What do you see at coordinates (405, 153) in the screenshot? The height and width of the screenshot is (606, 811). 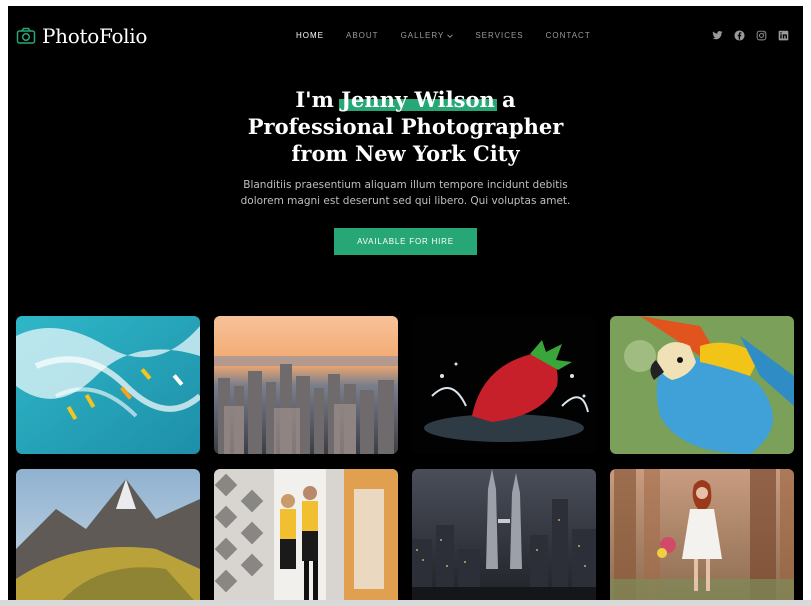 I see `hero-title-line3: from New York City` at bounding box center [405, 153].